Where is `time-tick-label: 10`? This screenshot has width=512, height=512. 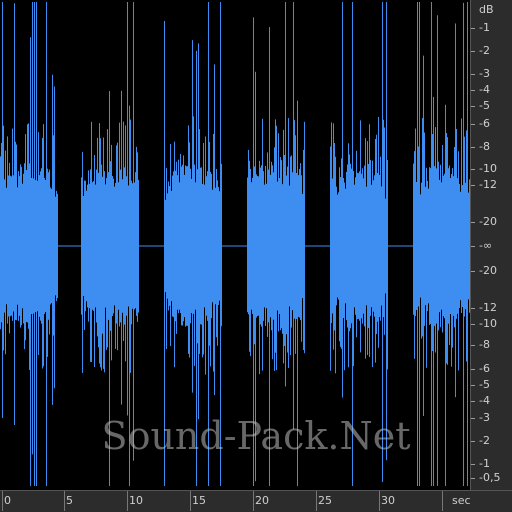 time-tick-label: 10 is located at coordinates (136, 500).